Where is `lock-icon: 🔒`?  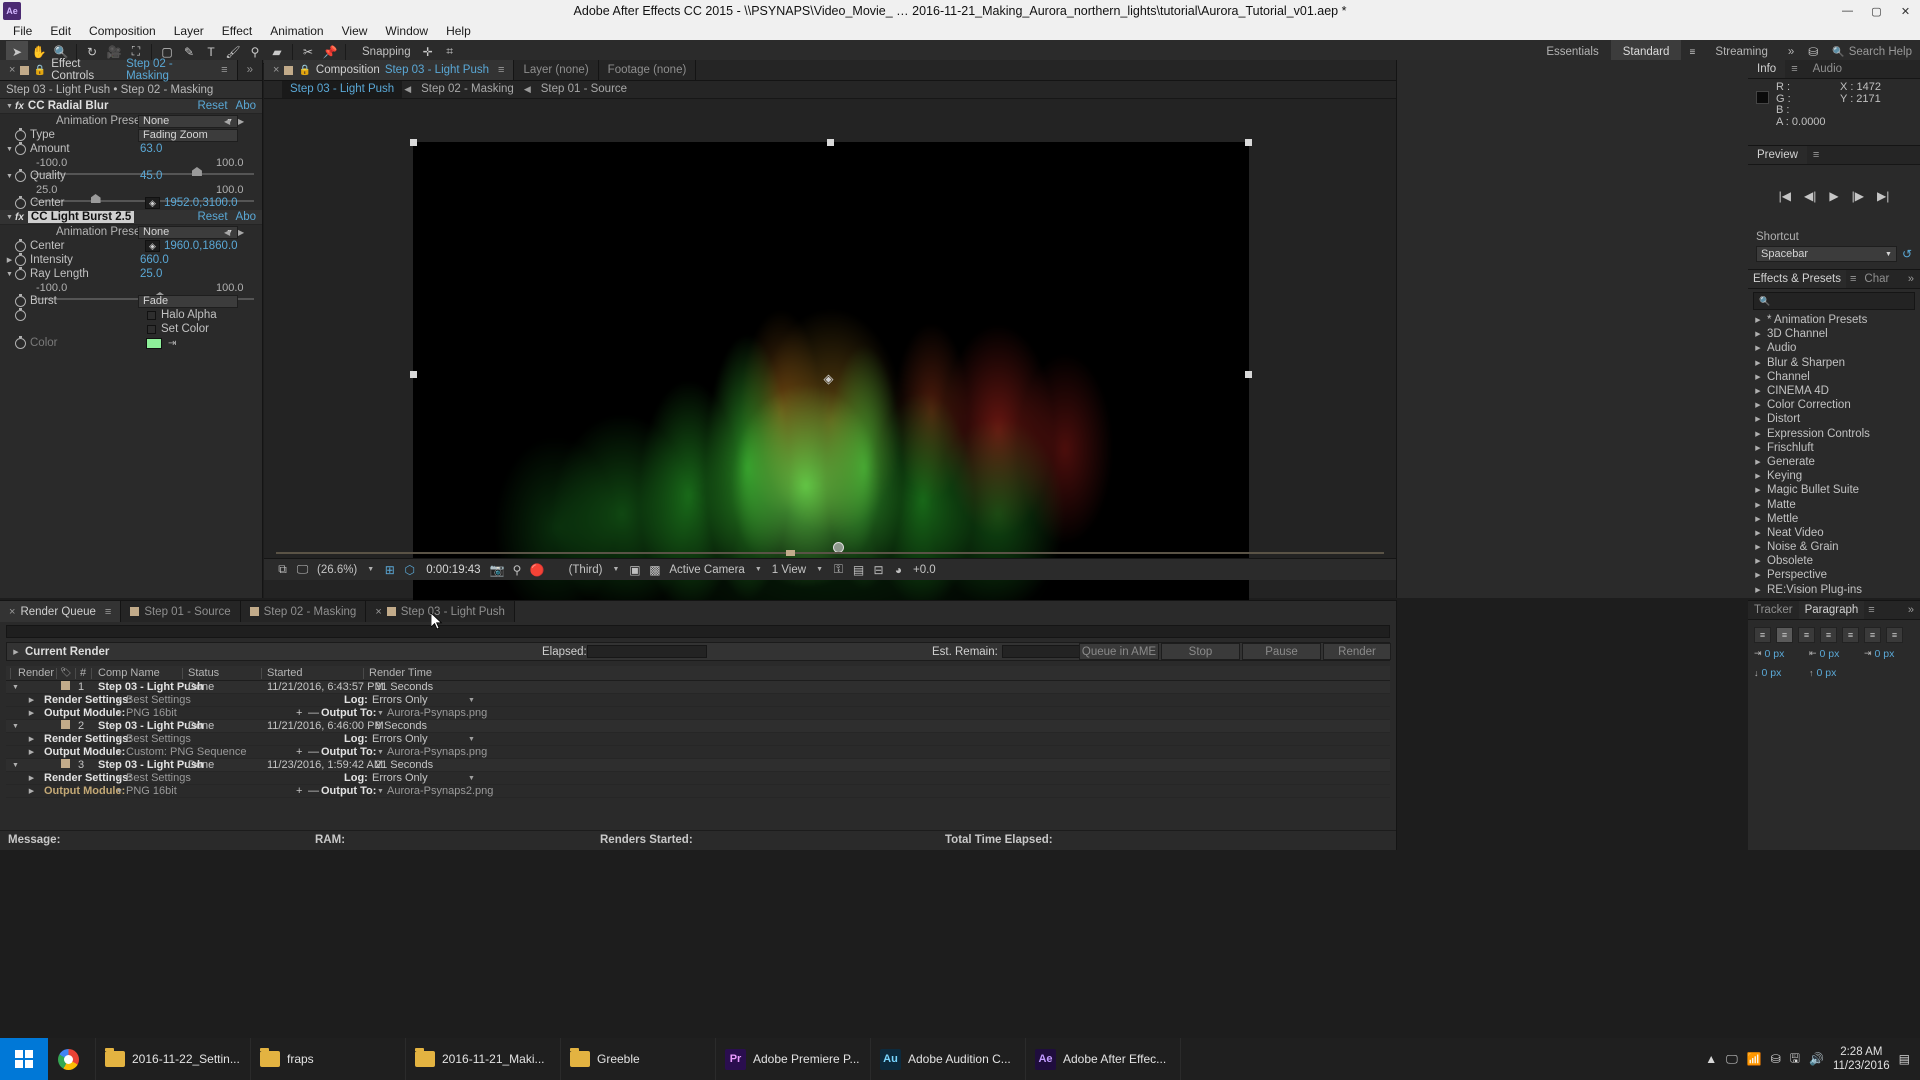 lock-icon: 🔒 is located at coordinates (304, 70).